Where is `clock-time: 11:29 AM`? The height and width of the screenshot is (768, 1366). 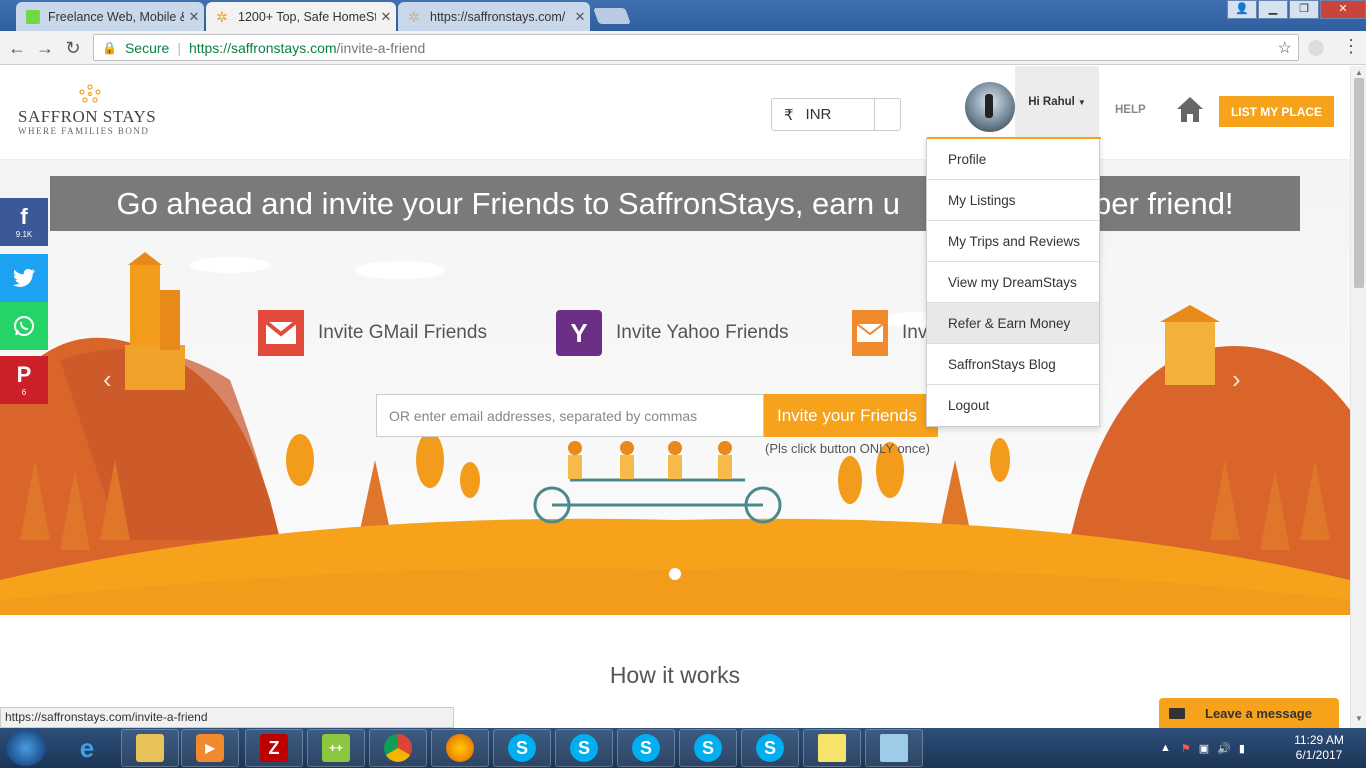
clock-time: 11:29 AM is located at coordinates (1319, 740).